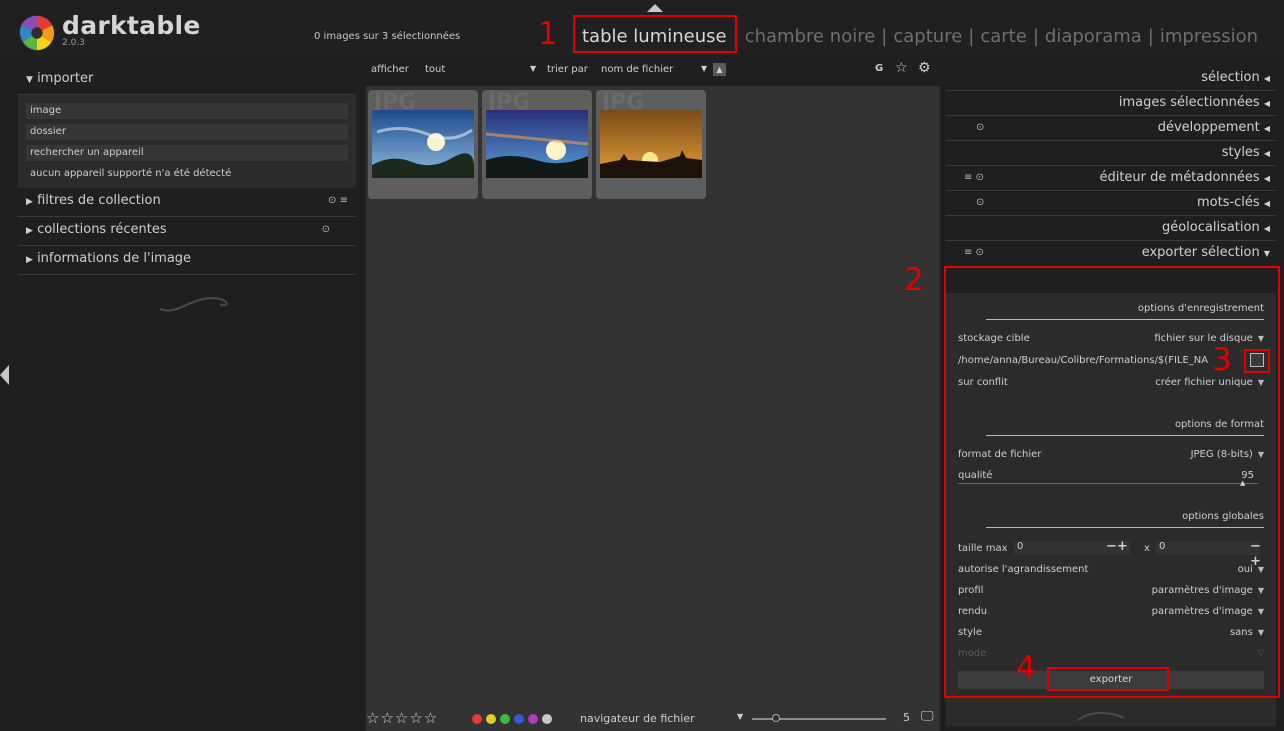 This screenshot has width=1284, height=731. What do you see at coordinates (102, 229) in the screenshot?
I see `recent-collections-label: collections récentes` at bounding box center [102, 229].